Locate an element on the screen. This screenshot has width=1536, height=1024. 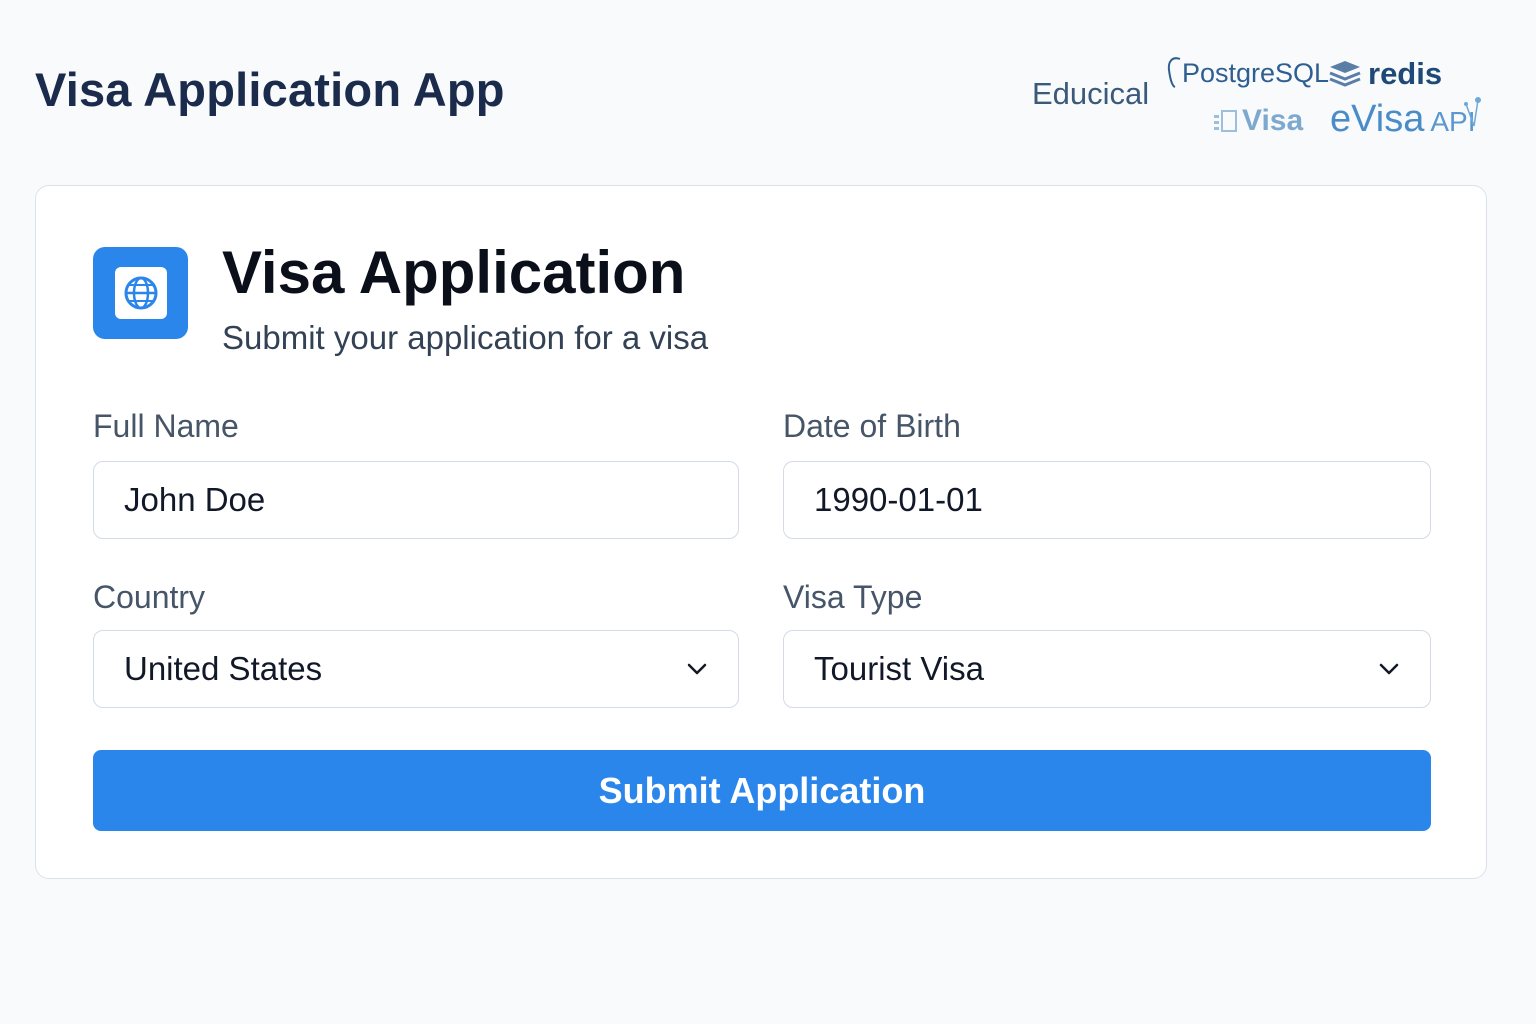
redis-logo: redis is located at coordinates (1385, 74).